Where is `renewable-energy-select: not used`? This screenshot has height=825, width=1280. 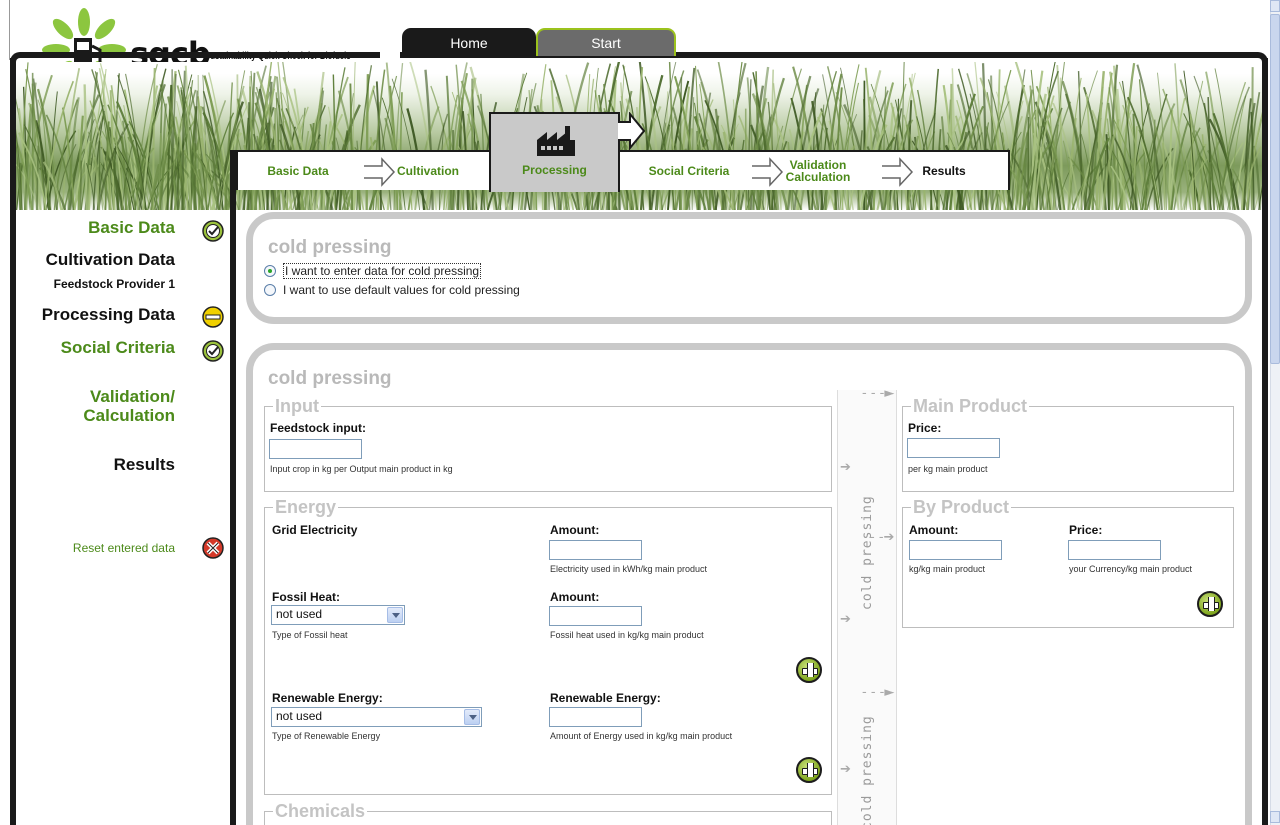 renewable-energy-select: not used is located at coordinates (376, 717).